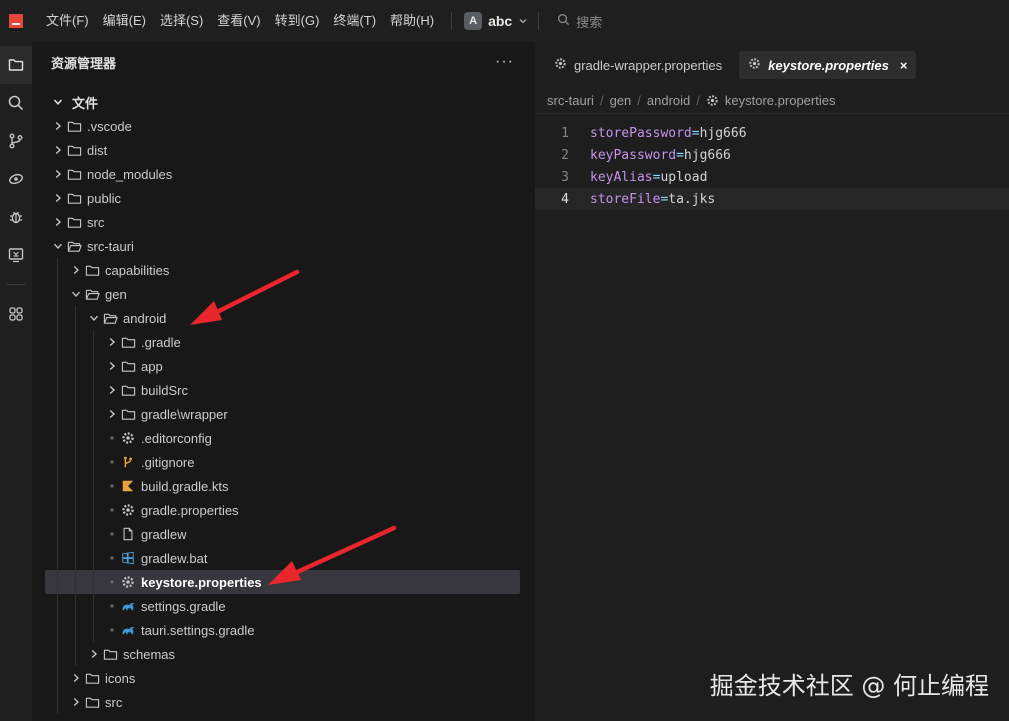 Image resolution: width=1009 pixels, height=721 pixels. What do you see at coordinates (164, 534) in the screenshot?
I see `tree-item-label: gradlew` at bounding box center [164, 534].